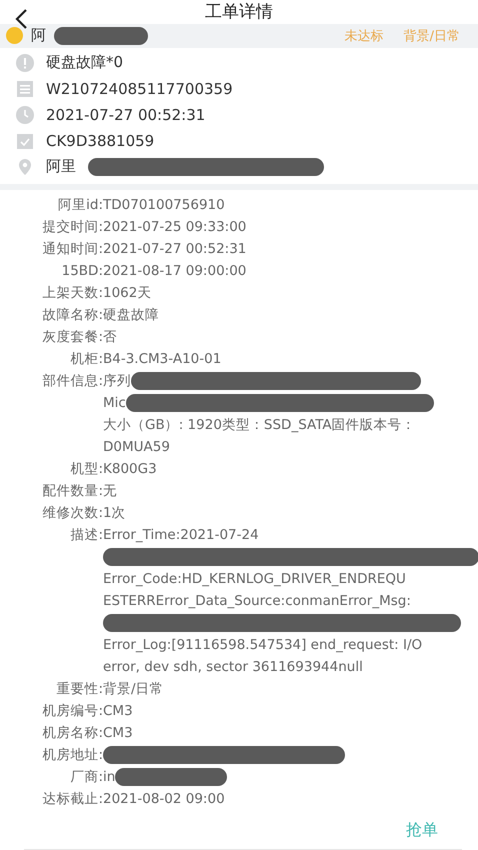 This screenshot has height=850, width=478. I want to click on field-value: 阿, so click(38, 36).